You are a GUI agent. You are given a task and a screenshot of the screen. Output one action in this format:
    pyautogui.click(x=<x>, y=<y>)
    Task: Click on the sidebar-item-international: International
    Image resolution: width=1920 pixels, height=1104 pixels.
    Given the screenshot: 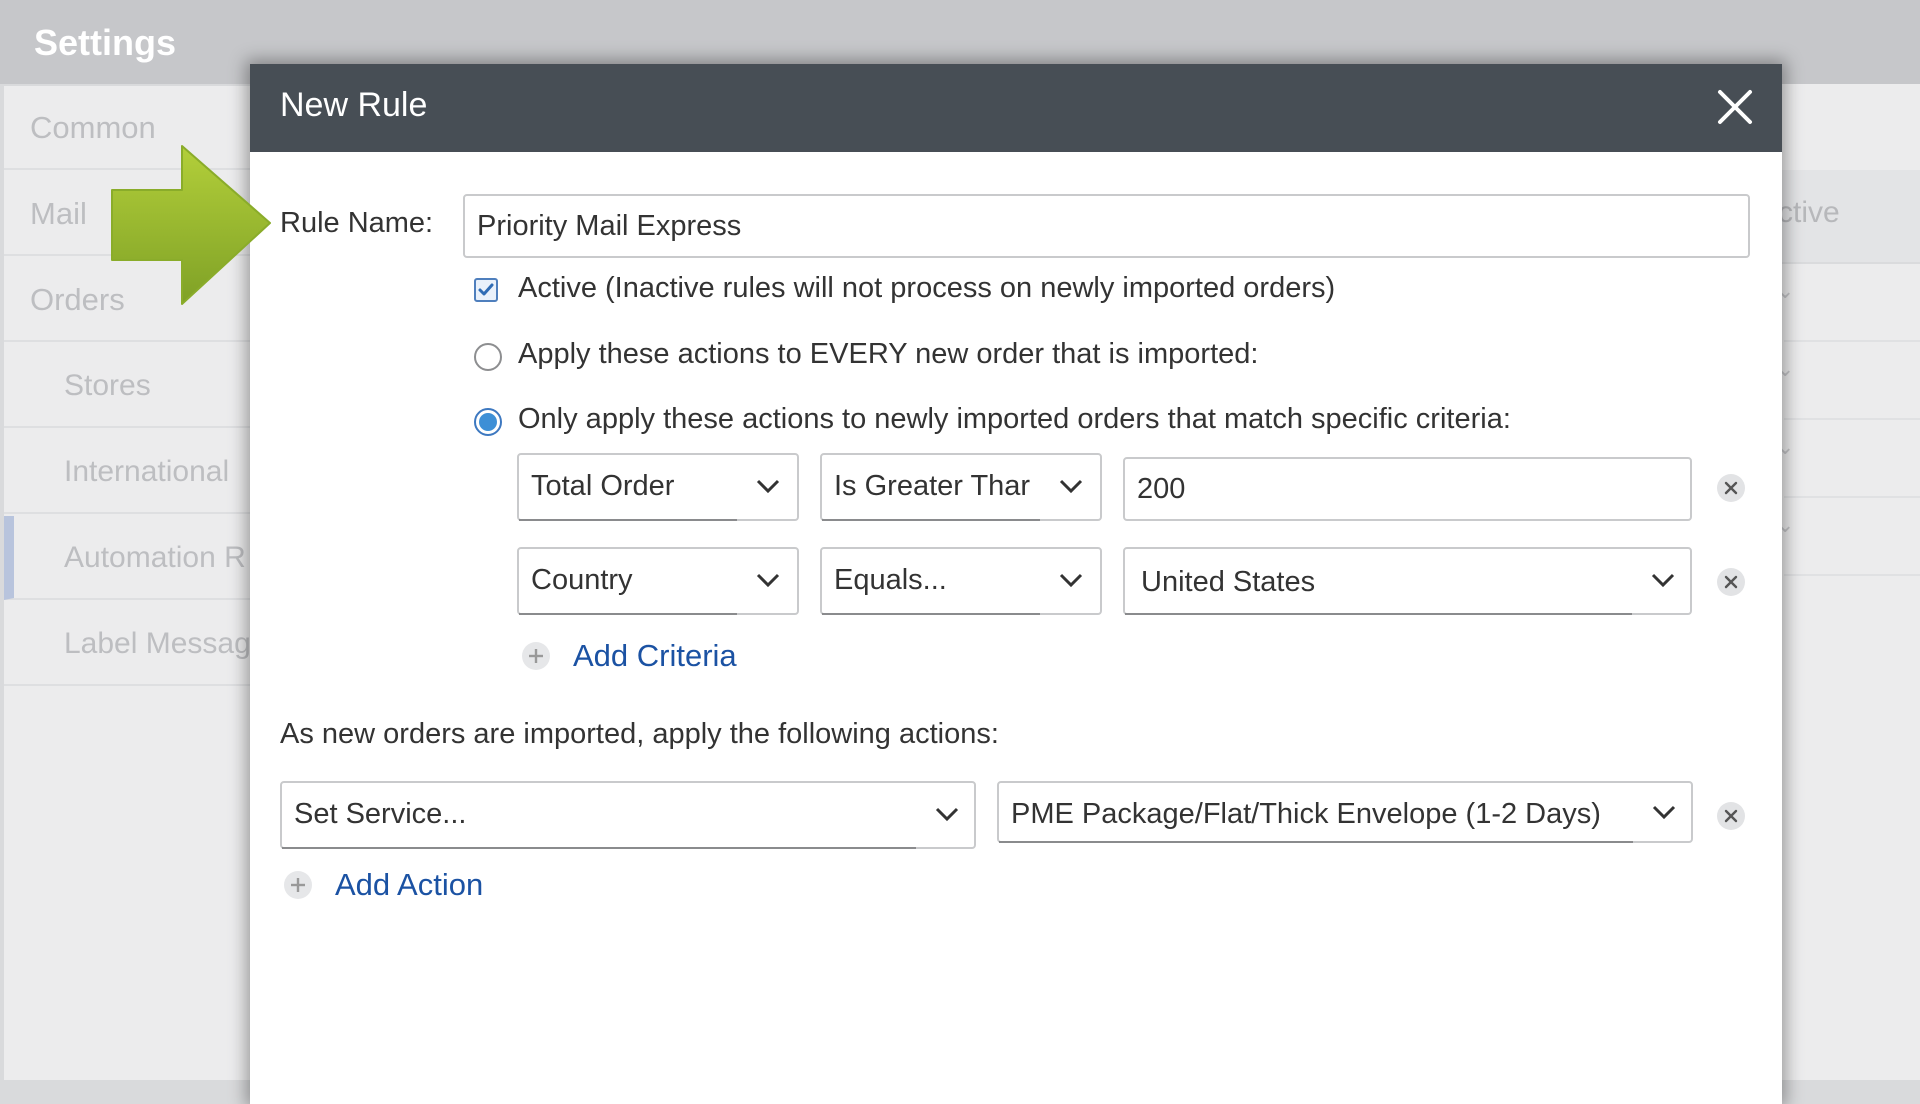 What is the action you would take?
    pyautogui.click(x=129, y=472)
    